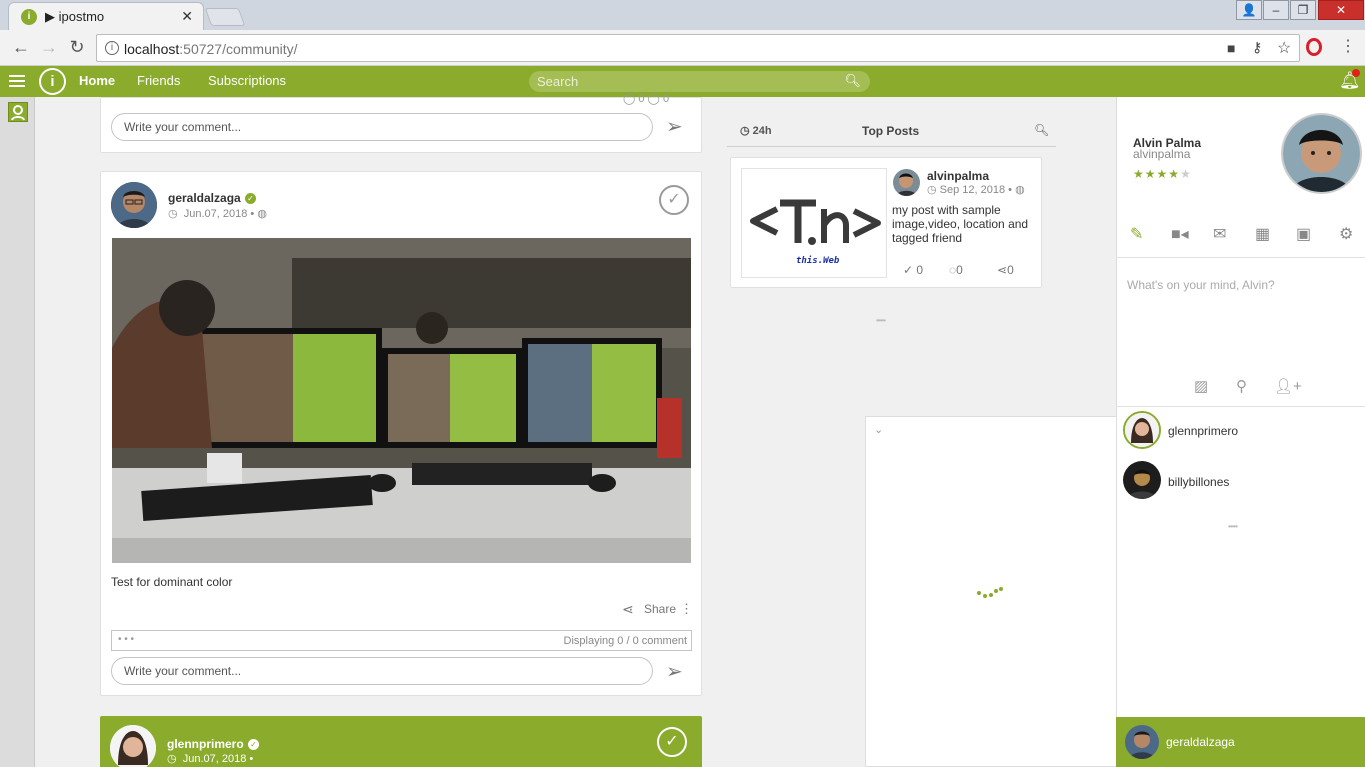  I want to click on divider, so click(1241, 406).